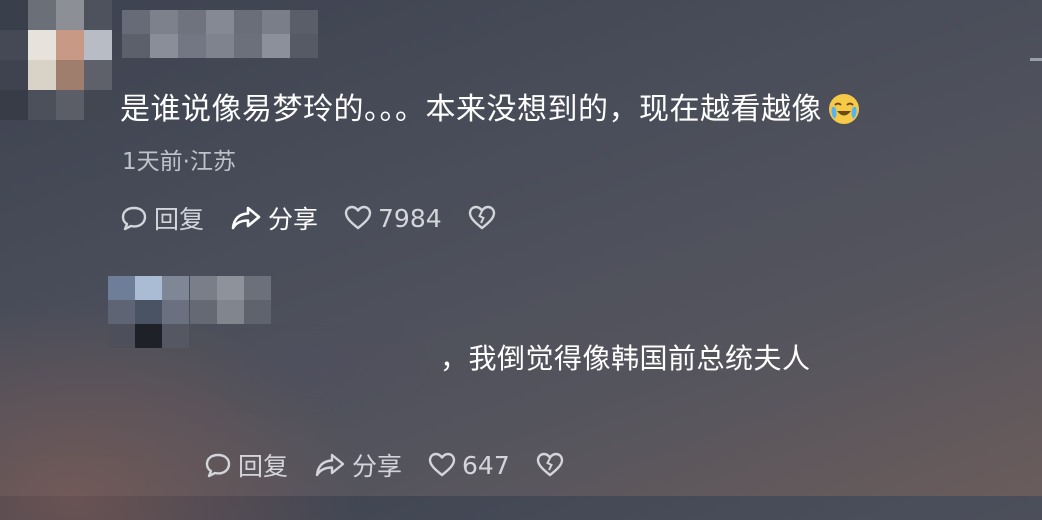 The image size is (1042, 520). I want to click on blurred-mention, so click(315, 375).